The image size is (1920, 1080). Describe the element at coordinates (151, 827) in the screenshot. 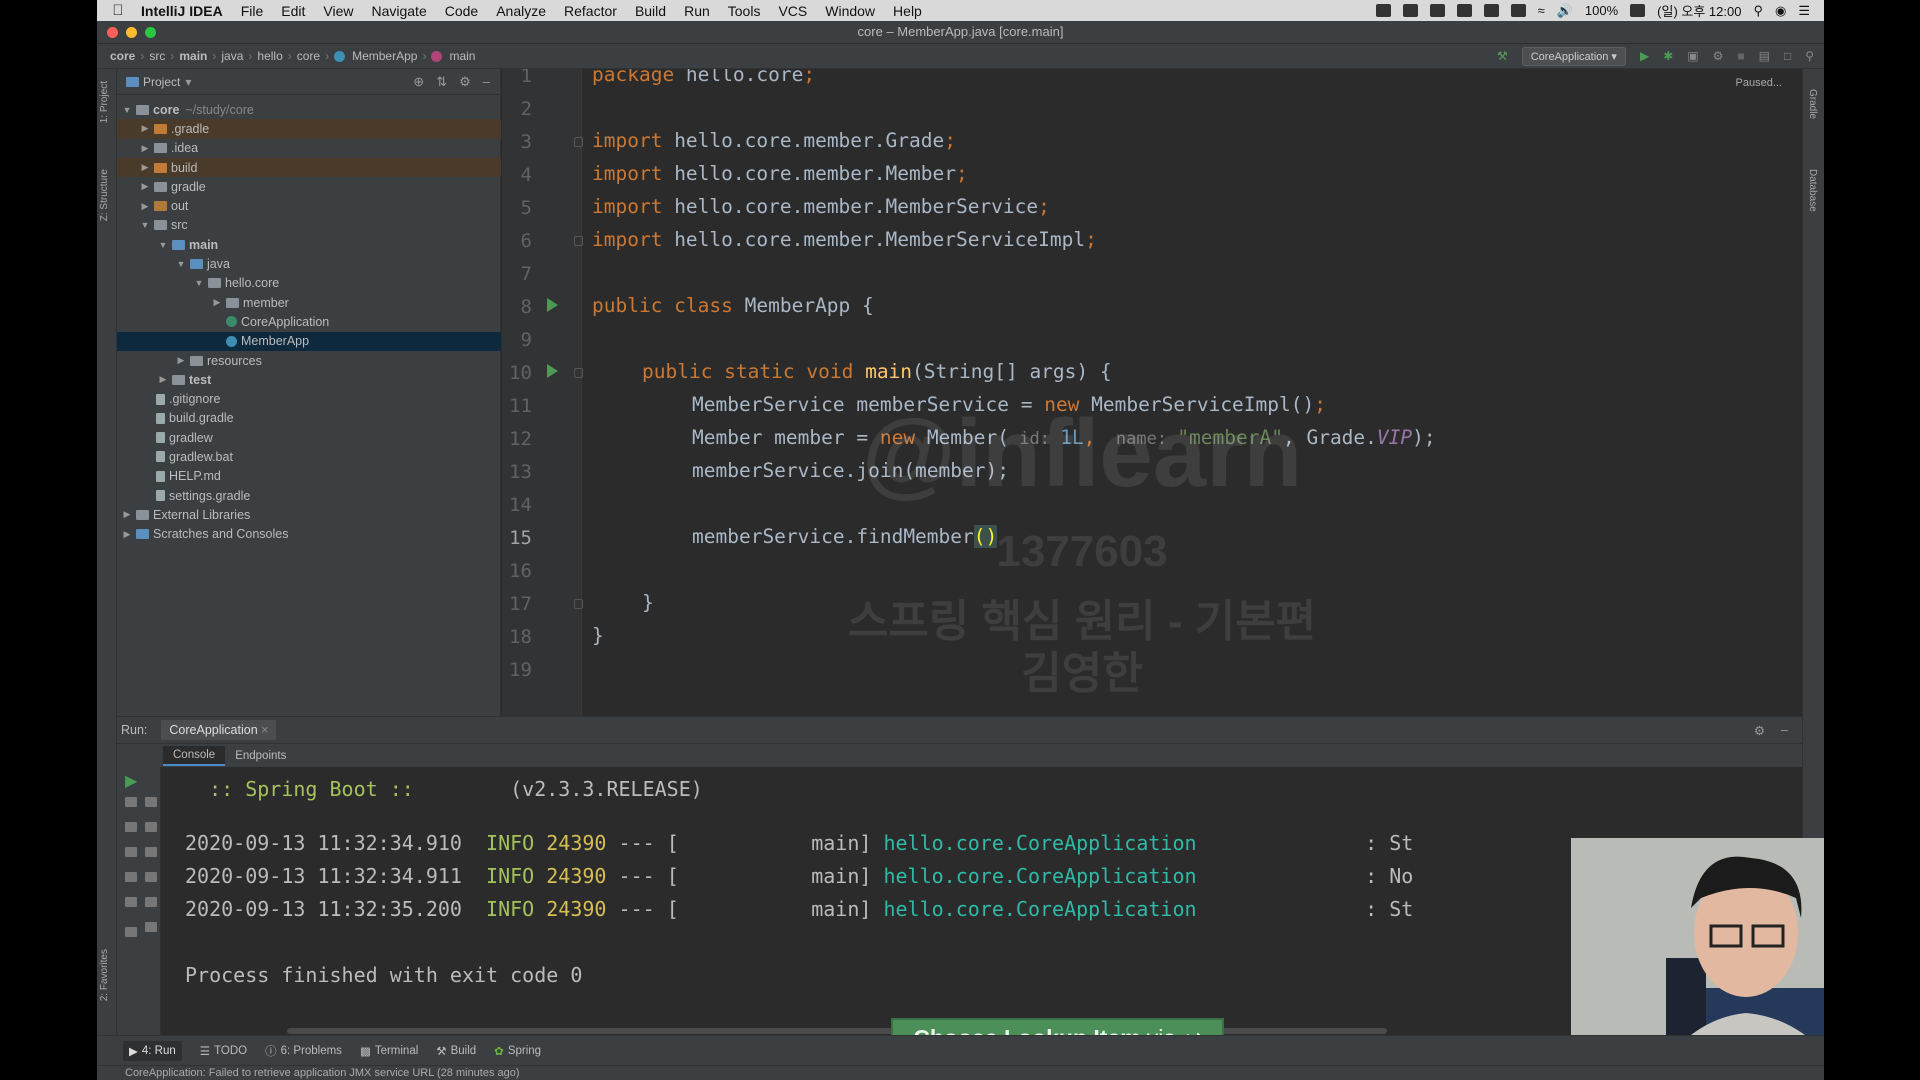

I see `scroll-down-icon` at that location.